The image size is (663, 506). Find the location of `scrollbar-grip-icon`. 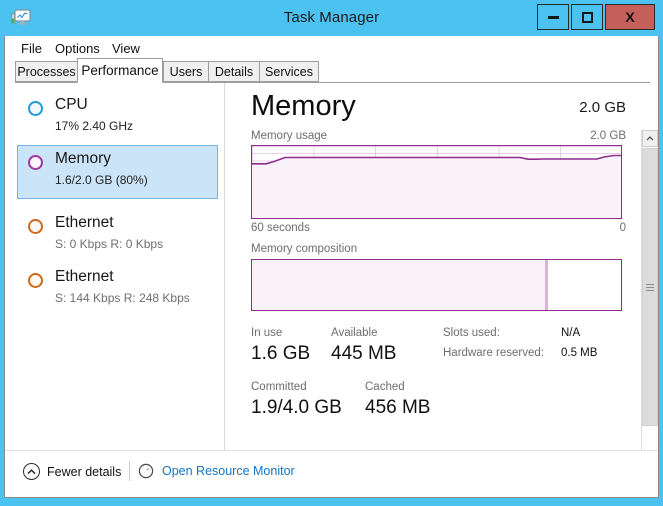

scrollbar-grip-icon is located at coordinates (650, 287).